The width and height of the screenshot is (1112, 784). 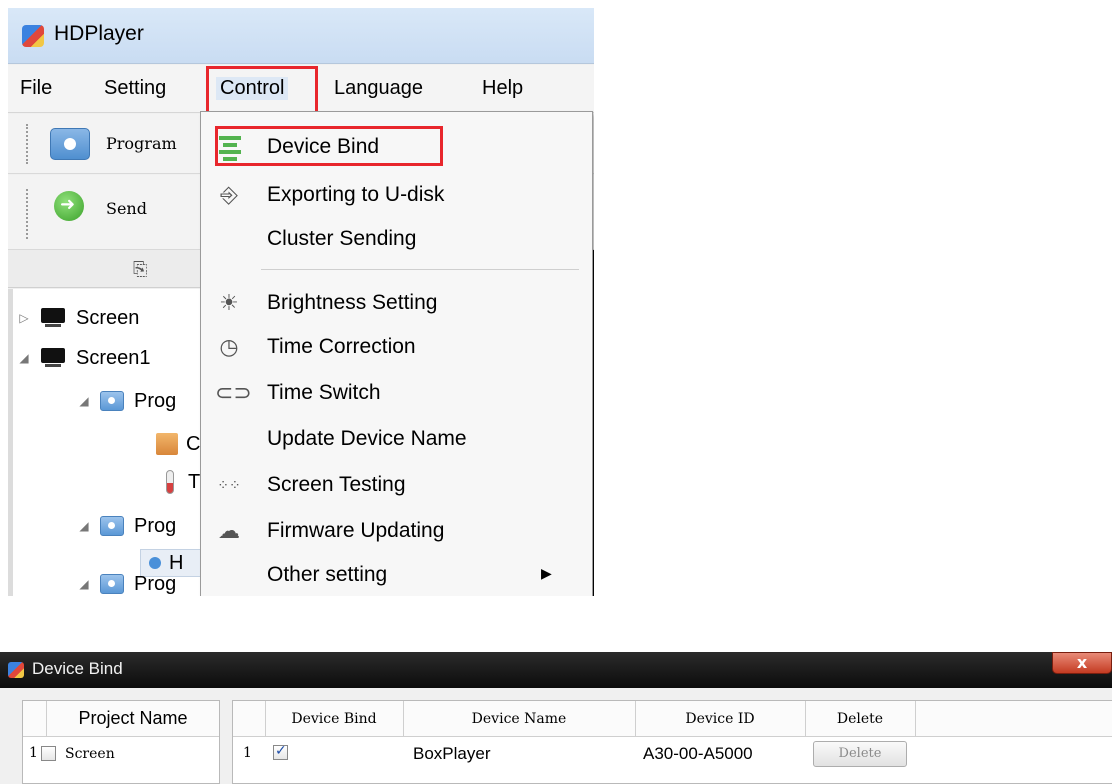 I want to click on menu-item-screen-testing: ⁘⁘ Screen Testing, so click(x=396, y=486).